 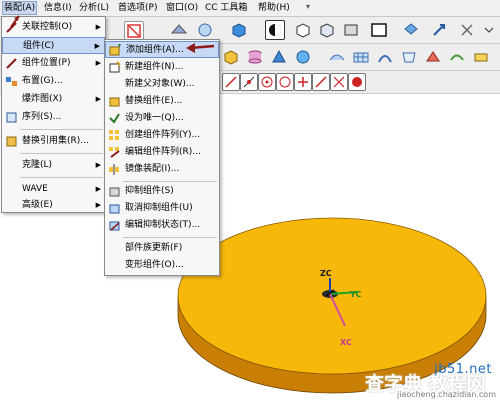 I want to click on tutorial-annotation-arrows, so click(x=112, y=34).